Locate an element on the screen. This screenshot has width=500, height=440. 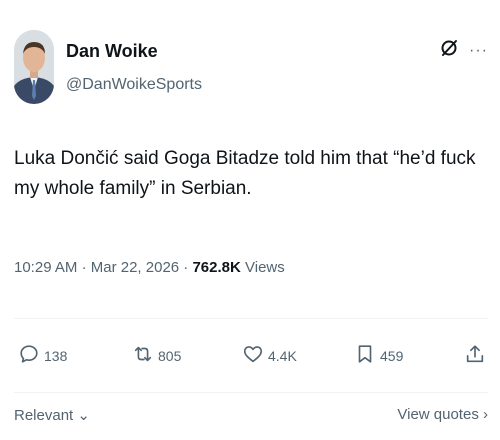
tweet-date: Mar 22, 2026 is located at coordinates (135, 267).